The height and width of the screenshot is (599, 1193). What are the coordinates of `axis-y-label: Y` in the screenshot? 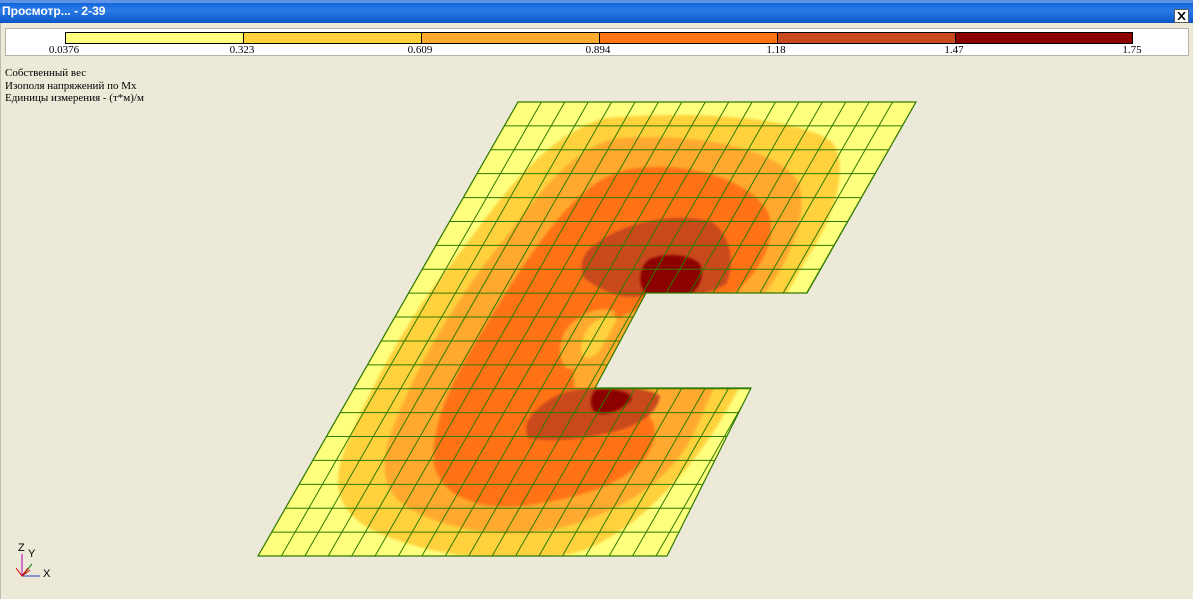 It's located at (32, 554).